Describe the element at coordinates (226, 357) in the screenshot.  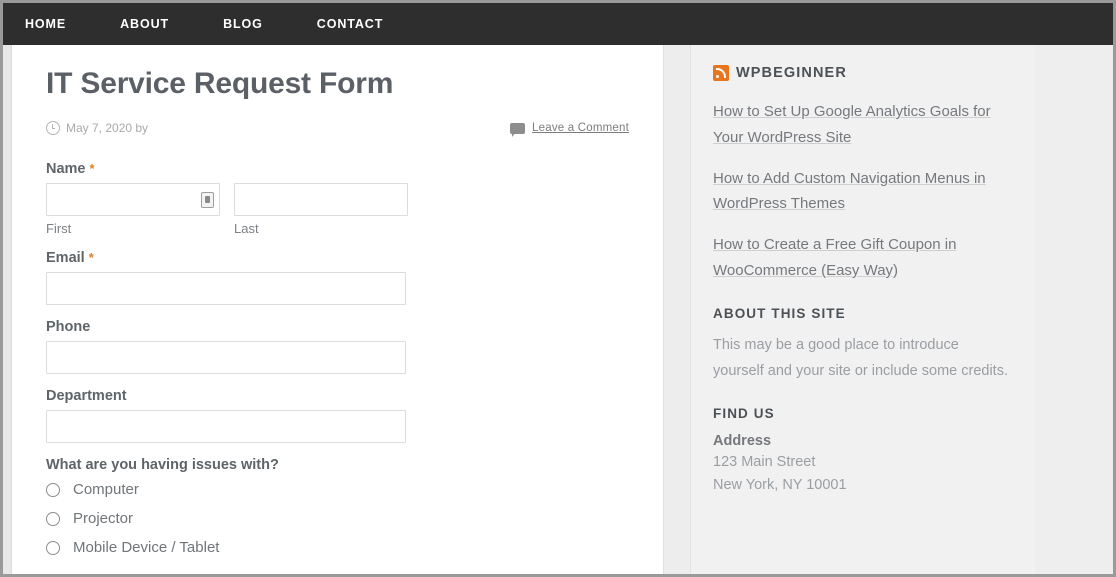
I see `phone-input` at that location.